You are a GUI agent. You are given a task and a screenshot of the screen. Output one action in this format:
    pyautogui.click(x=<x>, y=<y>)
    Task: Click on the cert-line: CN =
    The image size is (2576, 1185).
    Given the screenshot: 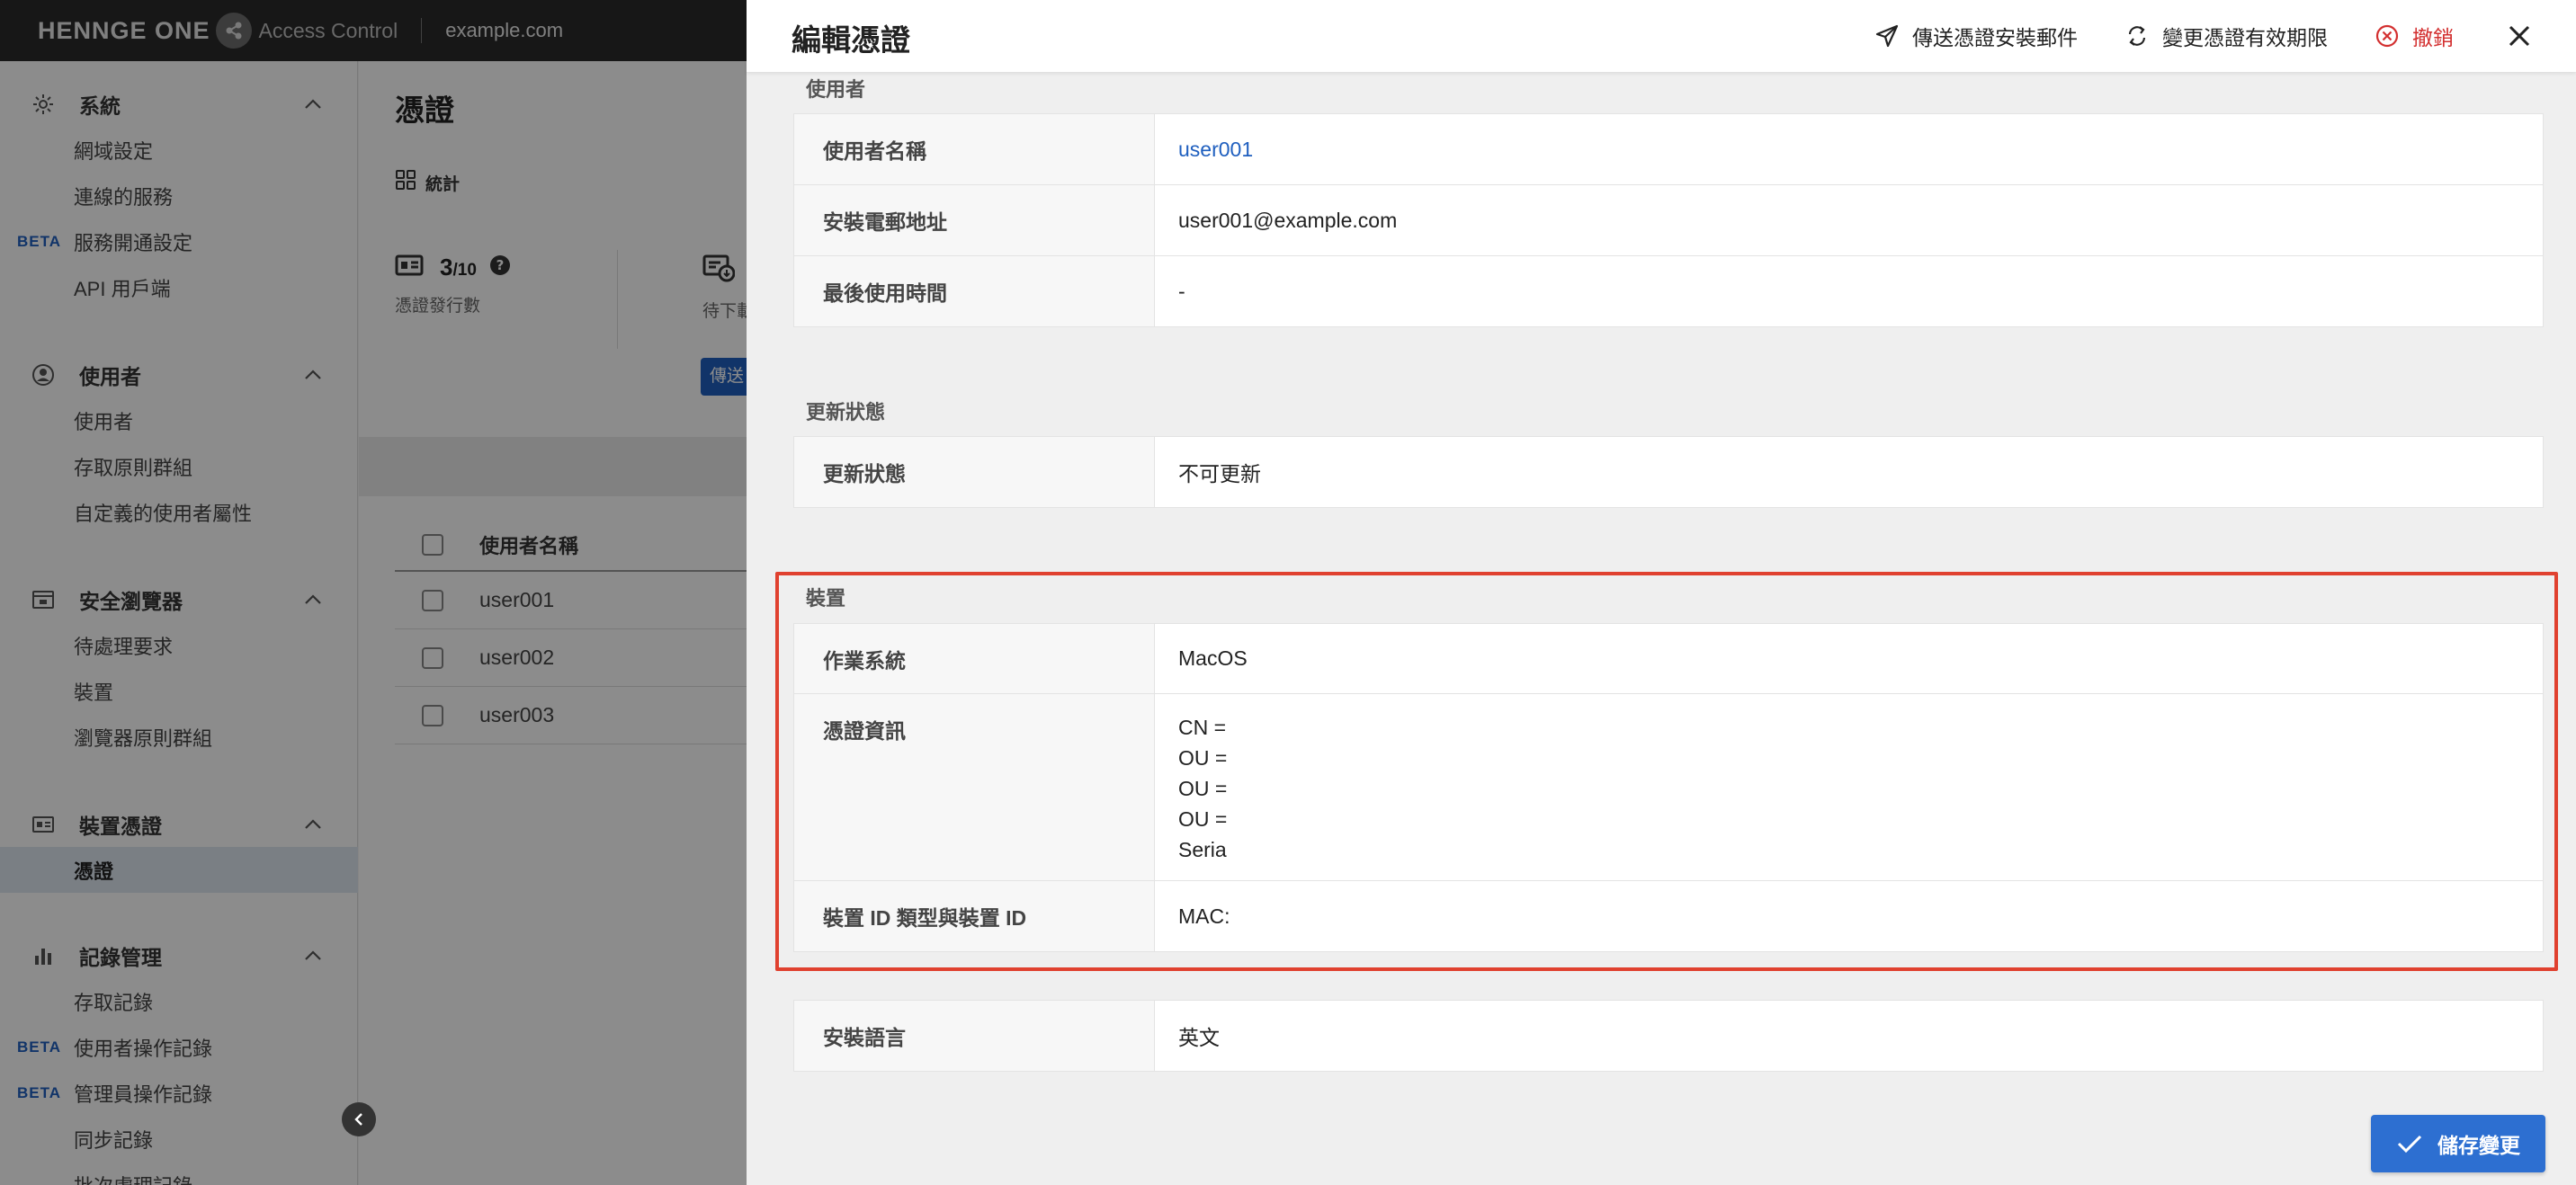 What is the action you would take?
    pyautogui.click(x=1202, y=727)
    